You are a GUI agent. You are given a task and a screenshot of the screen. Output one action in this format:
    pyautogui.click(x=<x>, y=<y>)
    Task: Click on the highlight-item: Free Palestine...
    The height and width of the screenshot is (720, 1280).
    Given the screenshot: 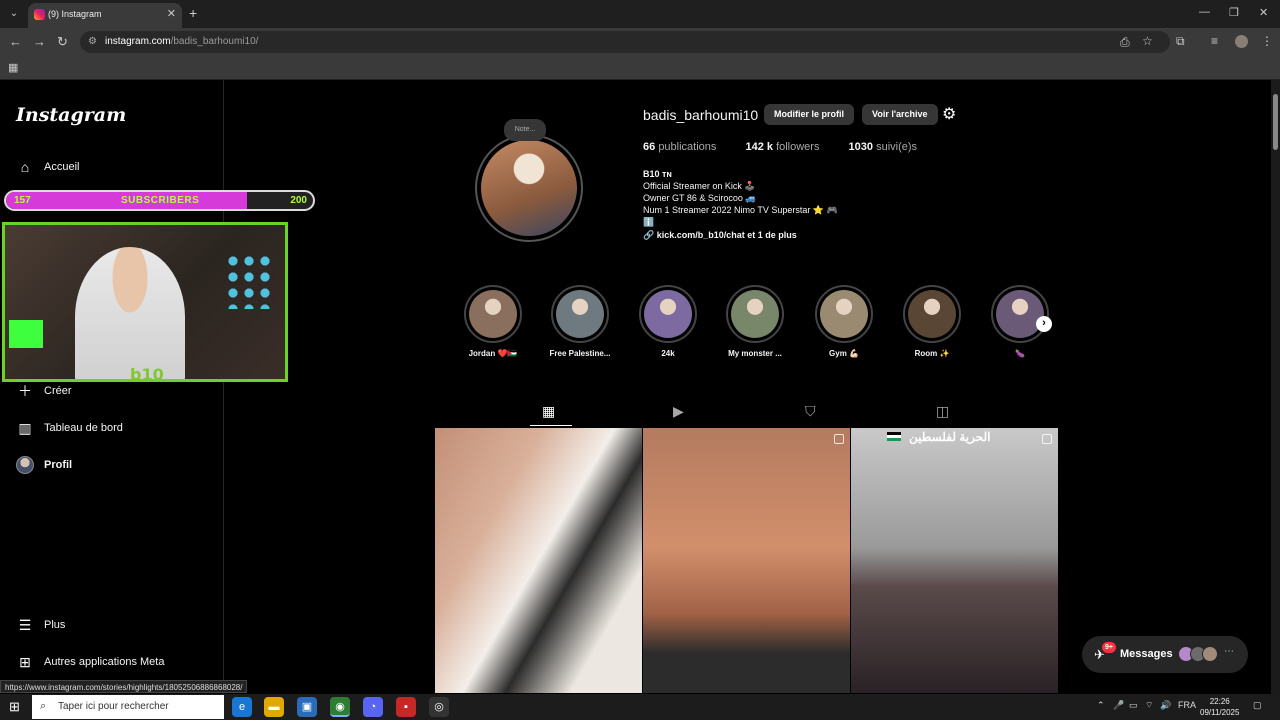 What is the action you would take?
    pyautogui.click(x=580, y=321)
    